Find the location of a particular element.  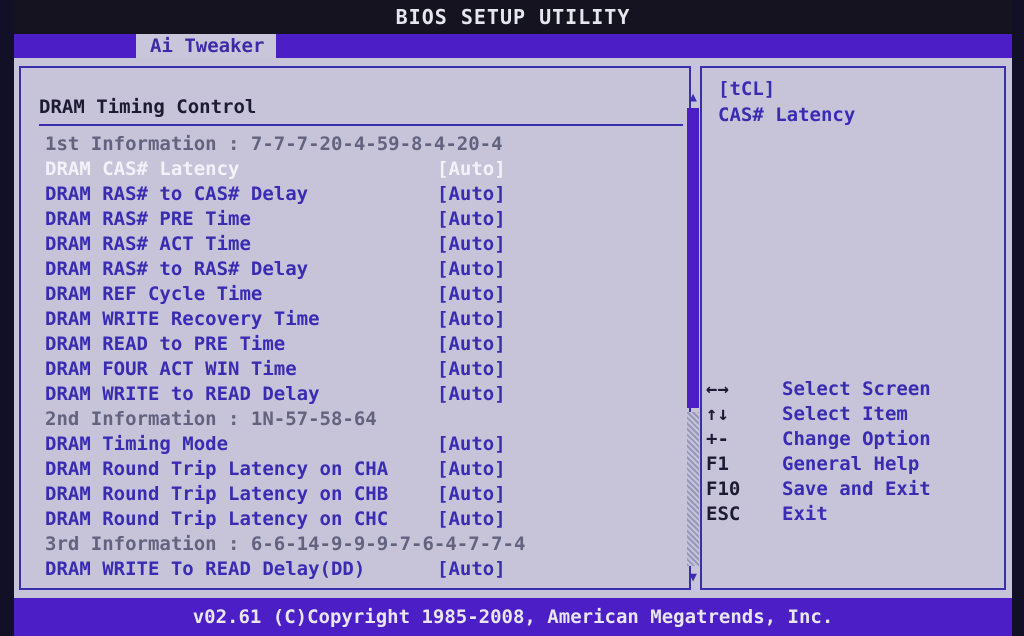

setting-label: DRAM FOUR ACT WIN Time is located at coordinates (171, 369).